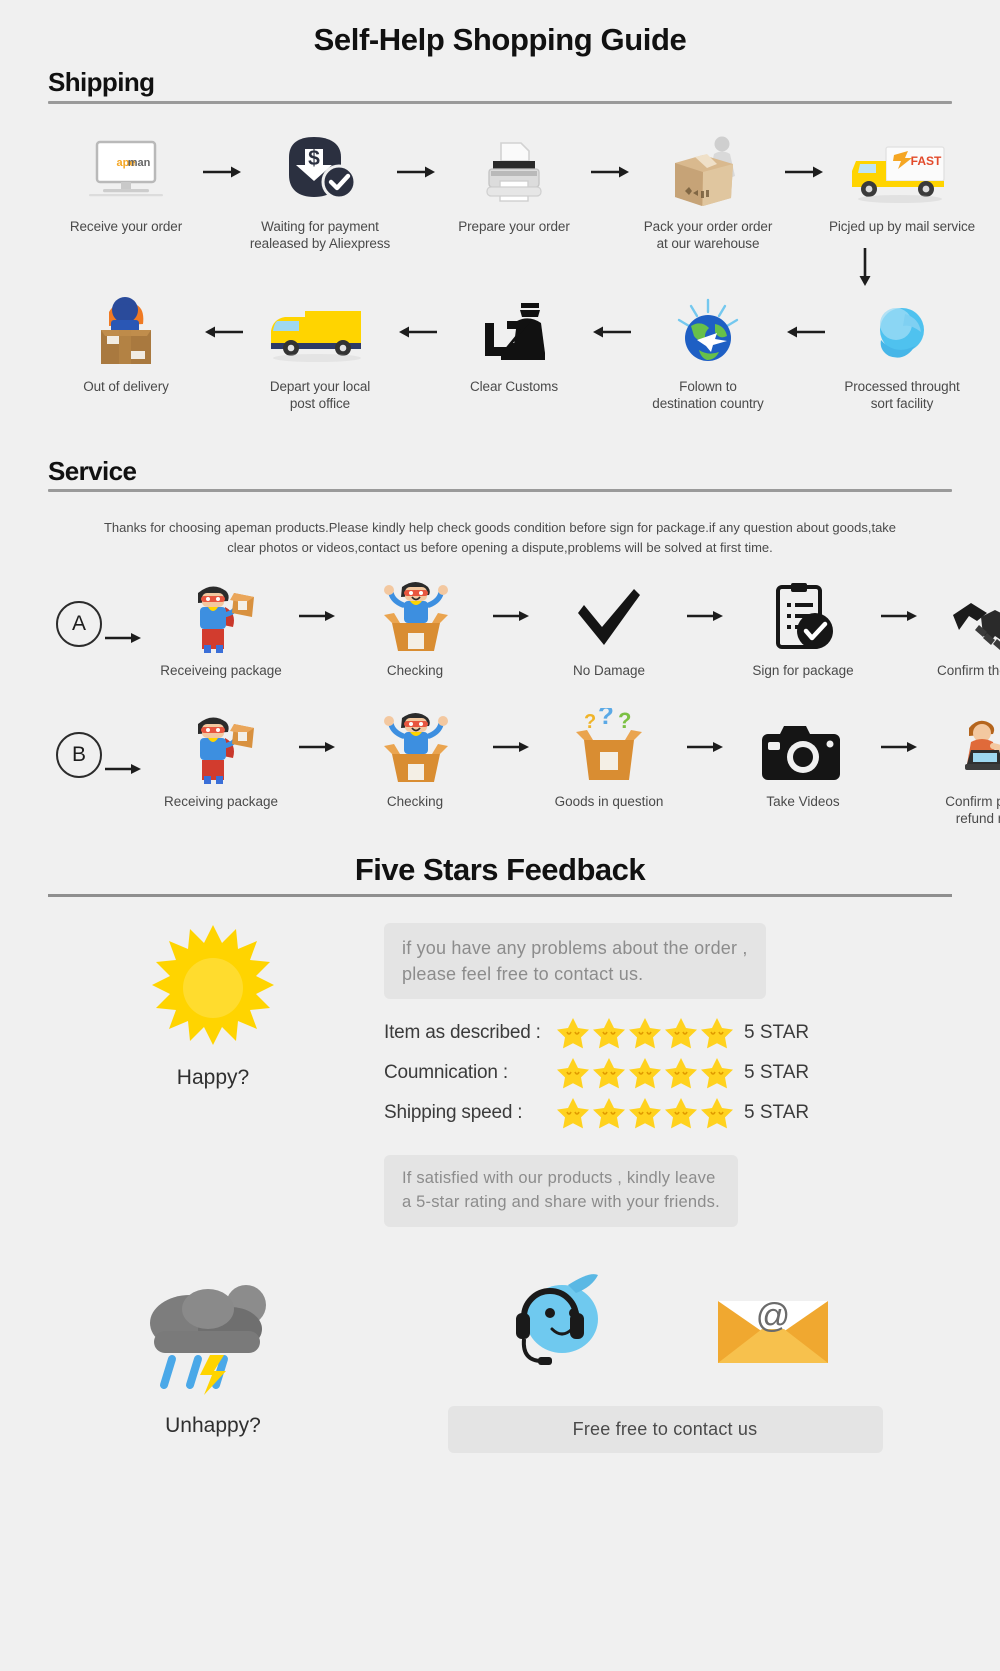 The height and width of the screenshot is (1671, 1000). I want to click on step-label: Depart your local post office, so click(320, 395).